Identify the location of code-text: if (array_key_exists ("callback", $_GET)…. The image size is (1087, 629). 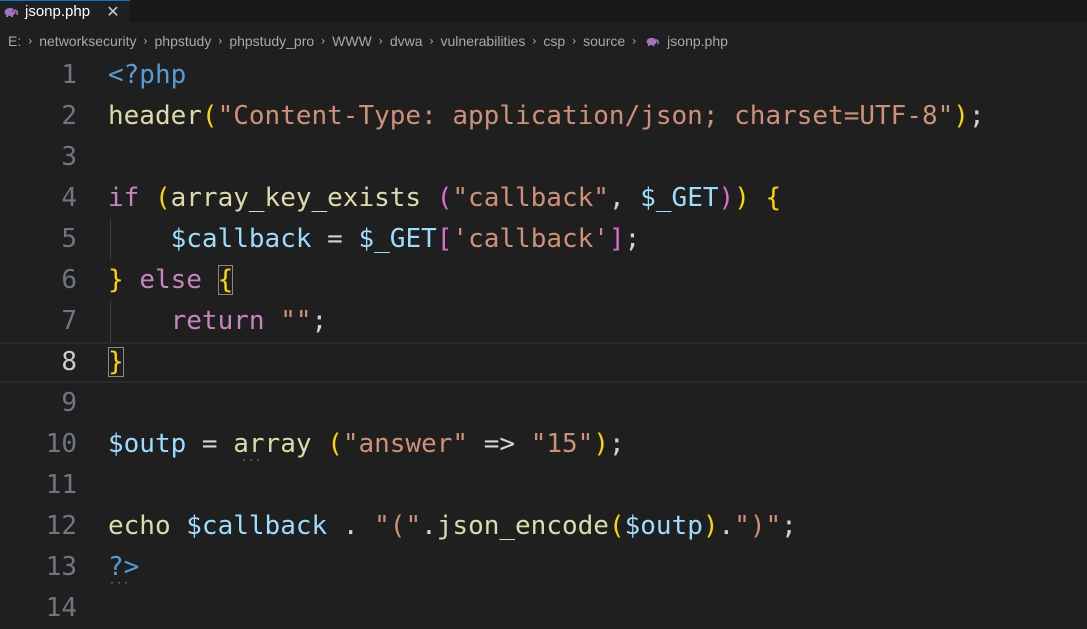
(444, 198).